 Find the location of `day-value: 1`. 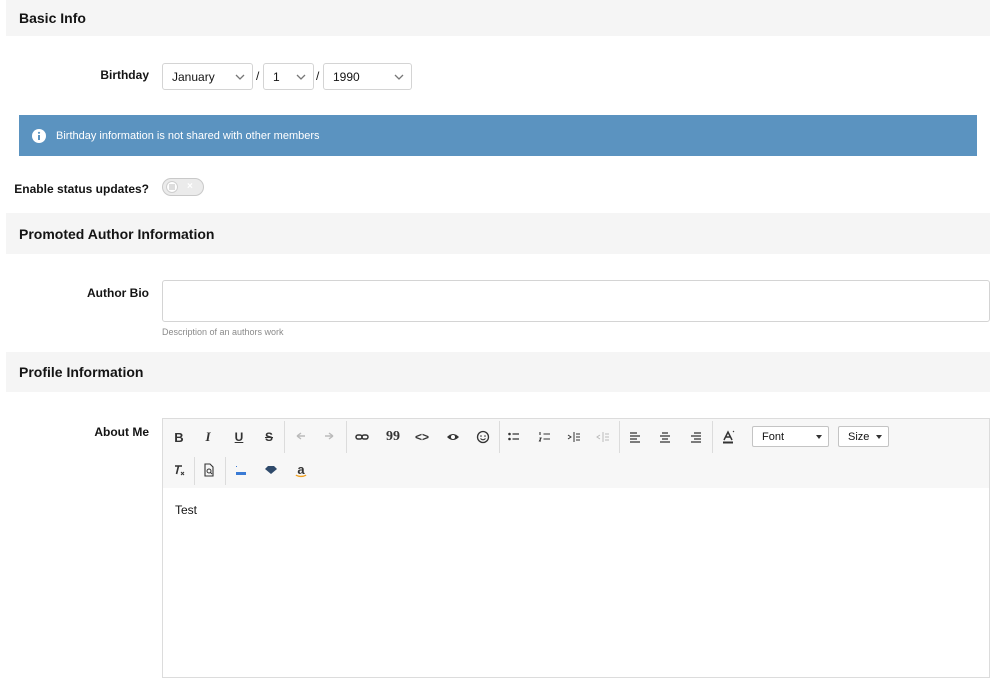

day-value: 1 is located at coordinates (276, 76).